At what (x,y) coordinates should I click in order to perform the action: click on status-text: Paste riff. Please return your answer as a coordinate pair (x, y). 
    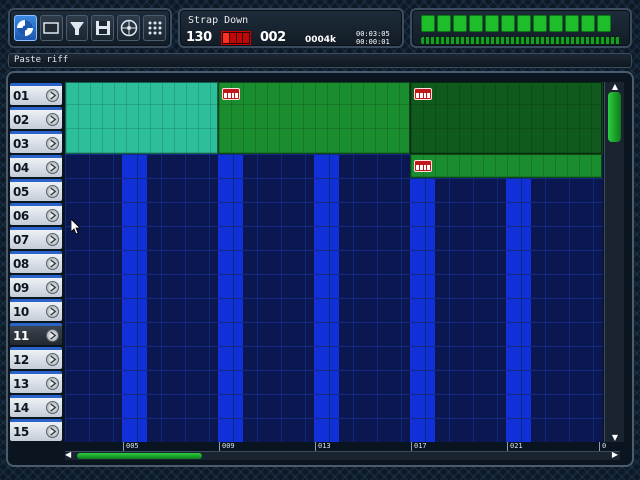
    Looking at the image, I should click on (41, 60).